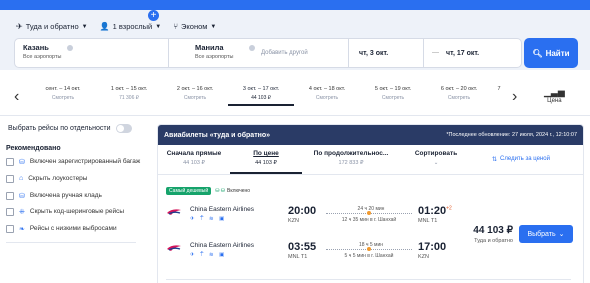 This screenshot has height=283, width=590. I want to click on date-range: 3 окт. – 17 окт., so click(261, 89).